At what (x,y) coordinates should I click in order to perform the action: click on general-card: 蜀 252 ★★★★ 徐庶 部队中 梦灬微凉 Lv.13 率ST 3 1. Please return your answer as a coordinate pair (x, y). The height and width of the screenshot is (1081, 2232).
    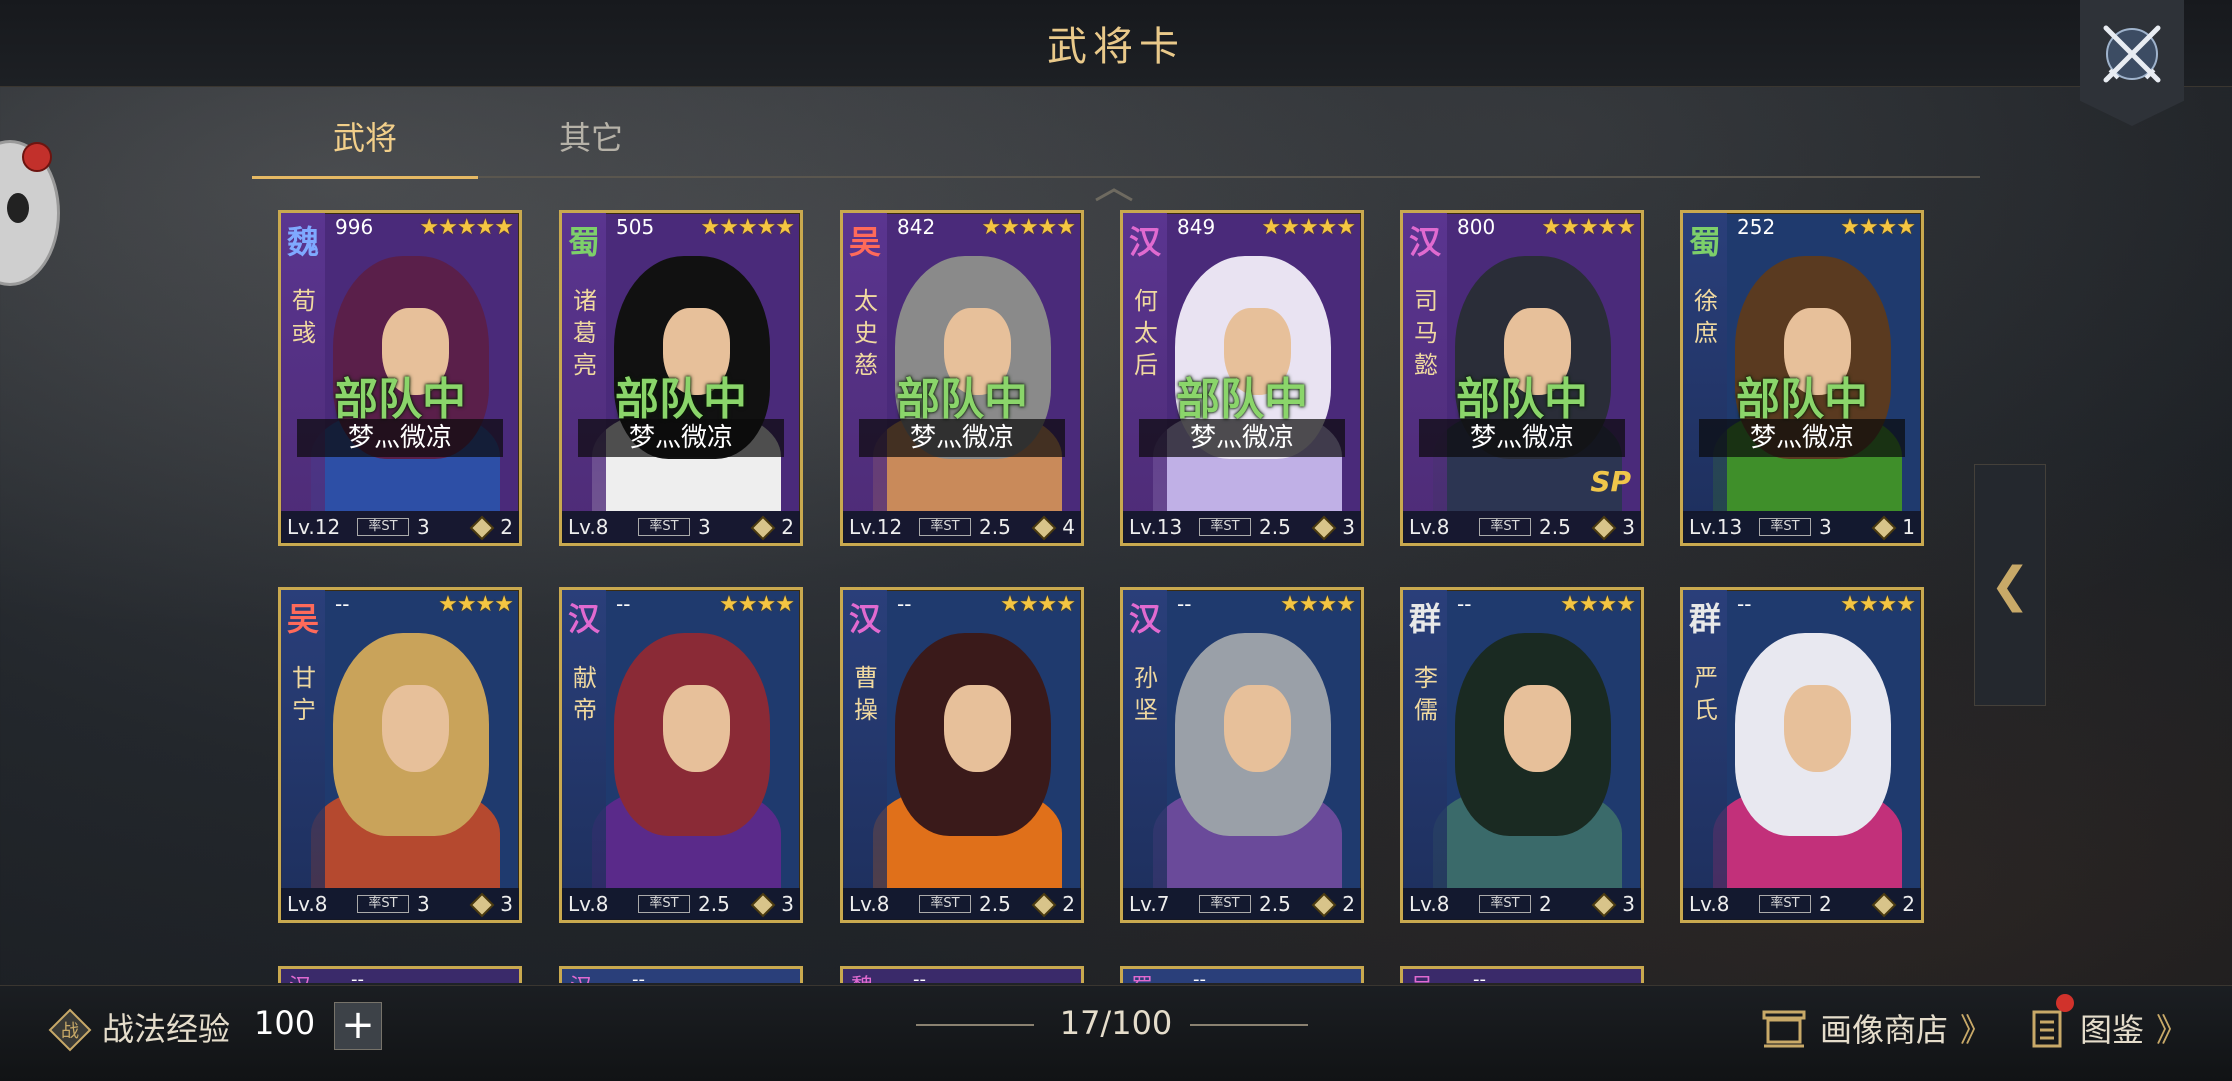
    Looking at the image, I should click on (1802, 378).